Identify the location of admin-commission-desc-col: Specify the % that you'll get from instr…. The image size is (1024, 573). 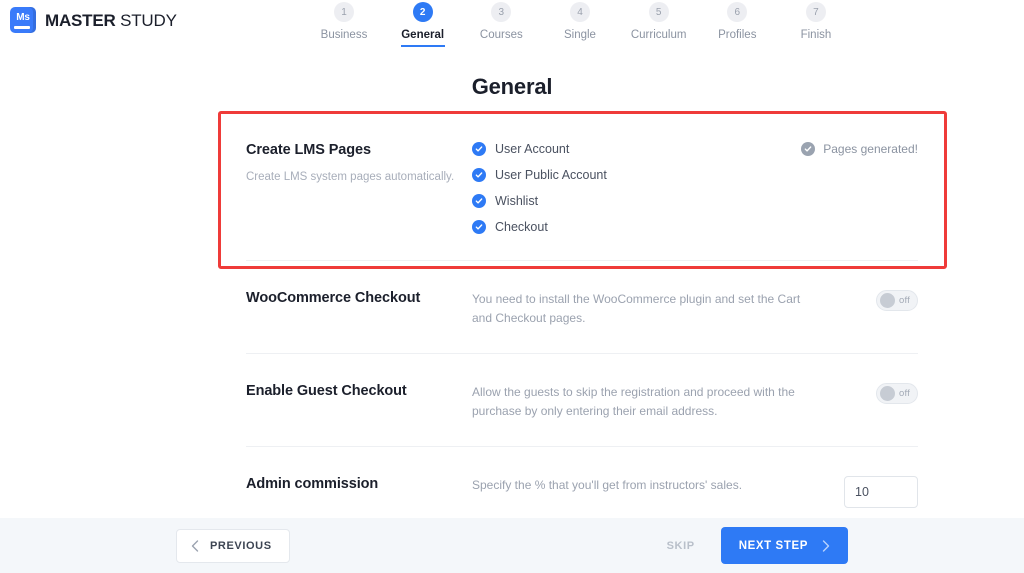
(640, 485).